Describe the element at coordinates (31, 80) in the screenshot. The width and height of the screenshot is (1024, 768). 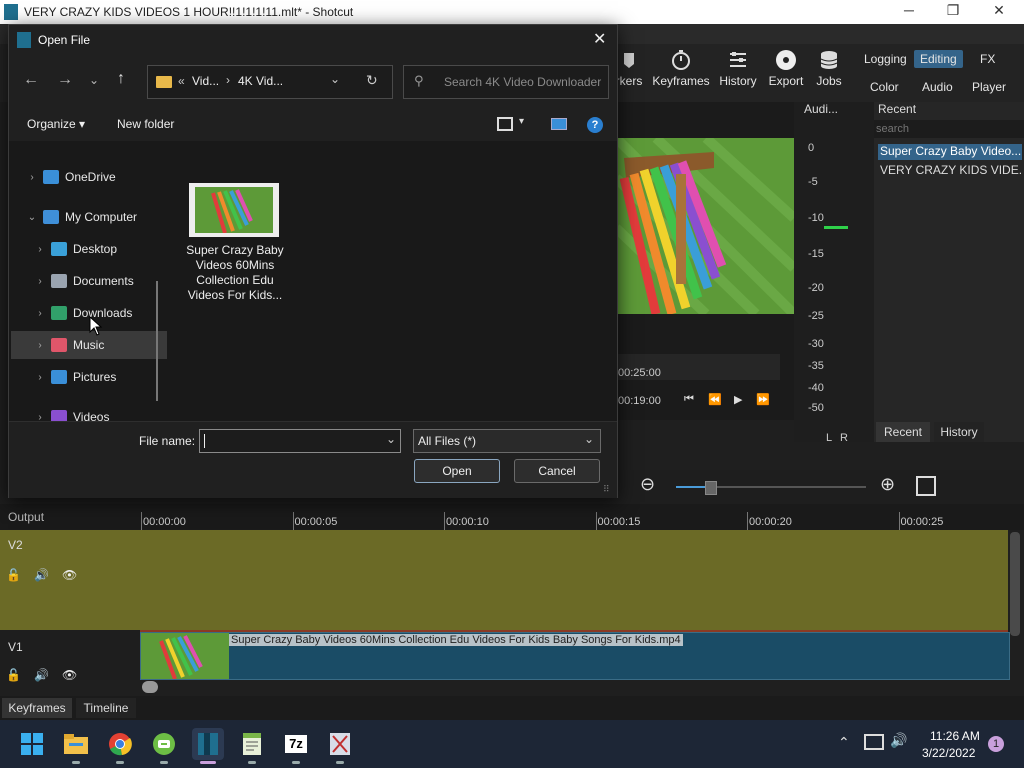
I see `back-arrow-icon: ←` at that location.